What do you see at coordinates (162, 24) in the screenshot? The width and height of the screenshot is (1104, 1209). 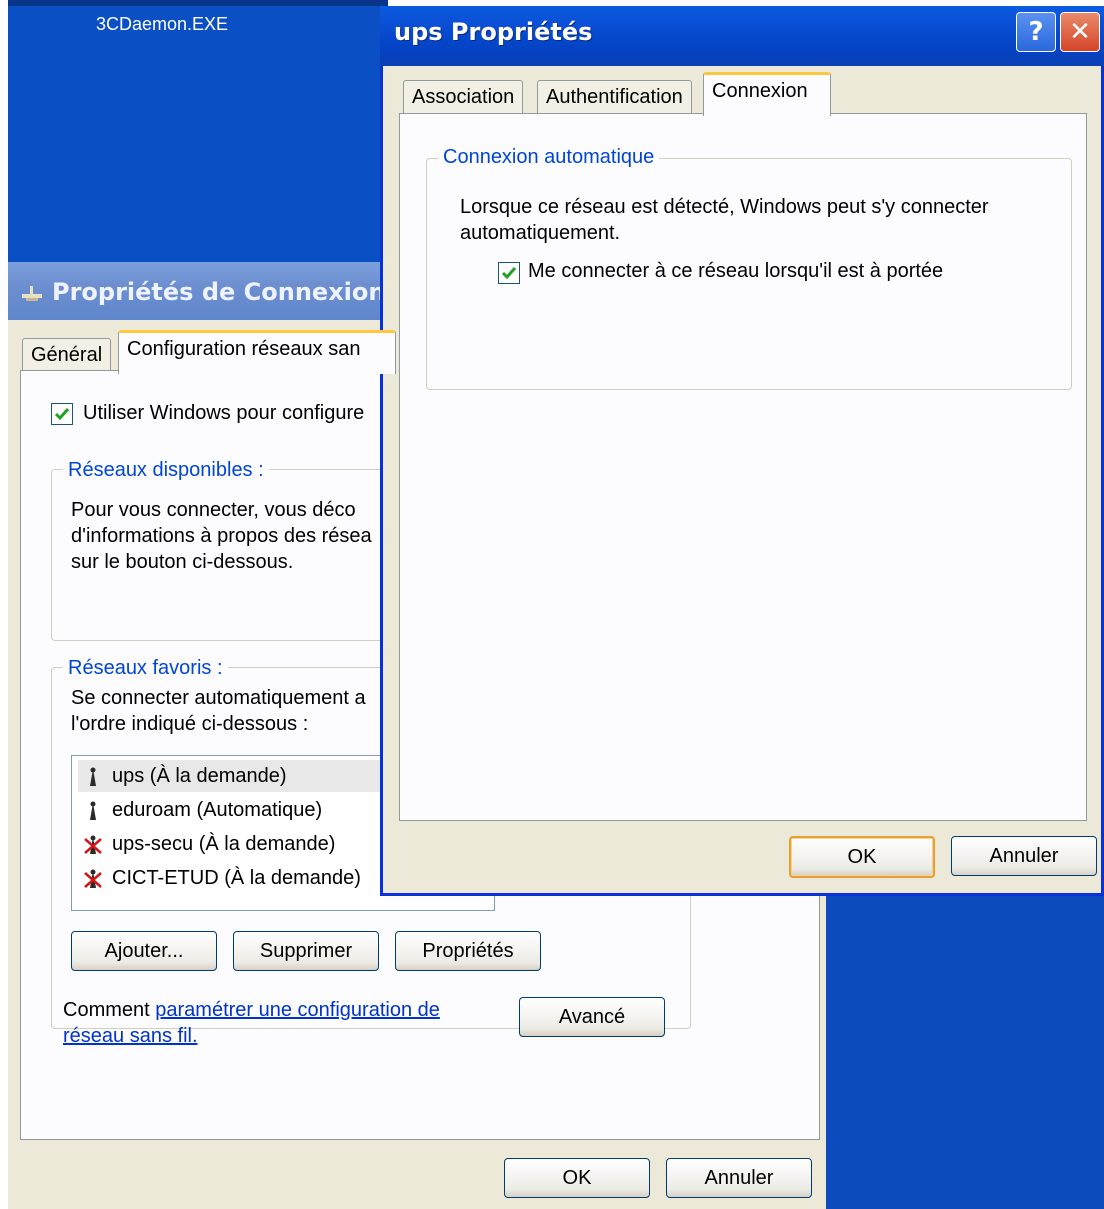 I see `desktop-file-label: 3CDaemon.EXE` at bounding box center [162, 24].